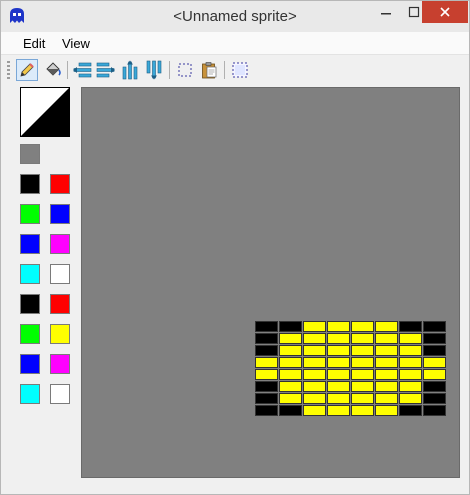 This screenshot has height=495, width=470. Describe the element at coordinates (82, 70) in the screenshot. I see `shift-left-tool` at that location.